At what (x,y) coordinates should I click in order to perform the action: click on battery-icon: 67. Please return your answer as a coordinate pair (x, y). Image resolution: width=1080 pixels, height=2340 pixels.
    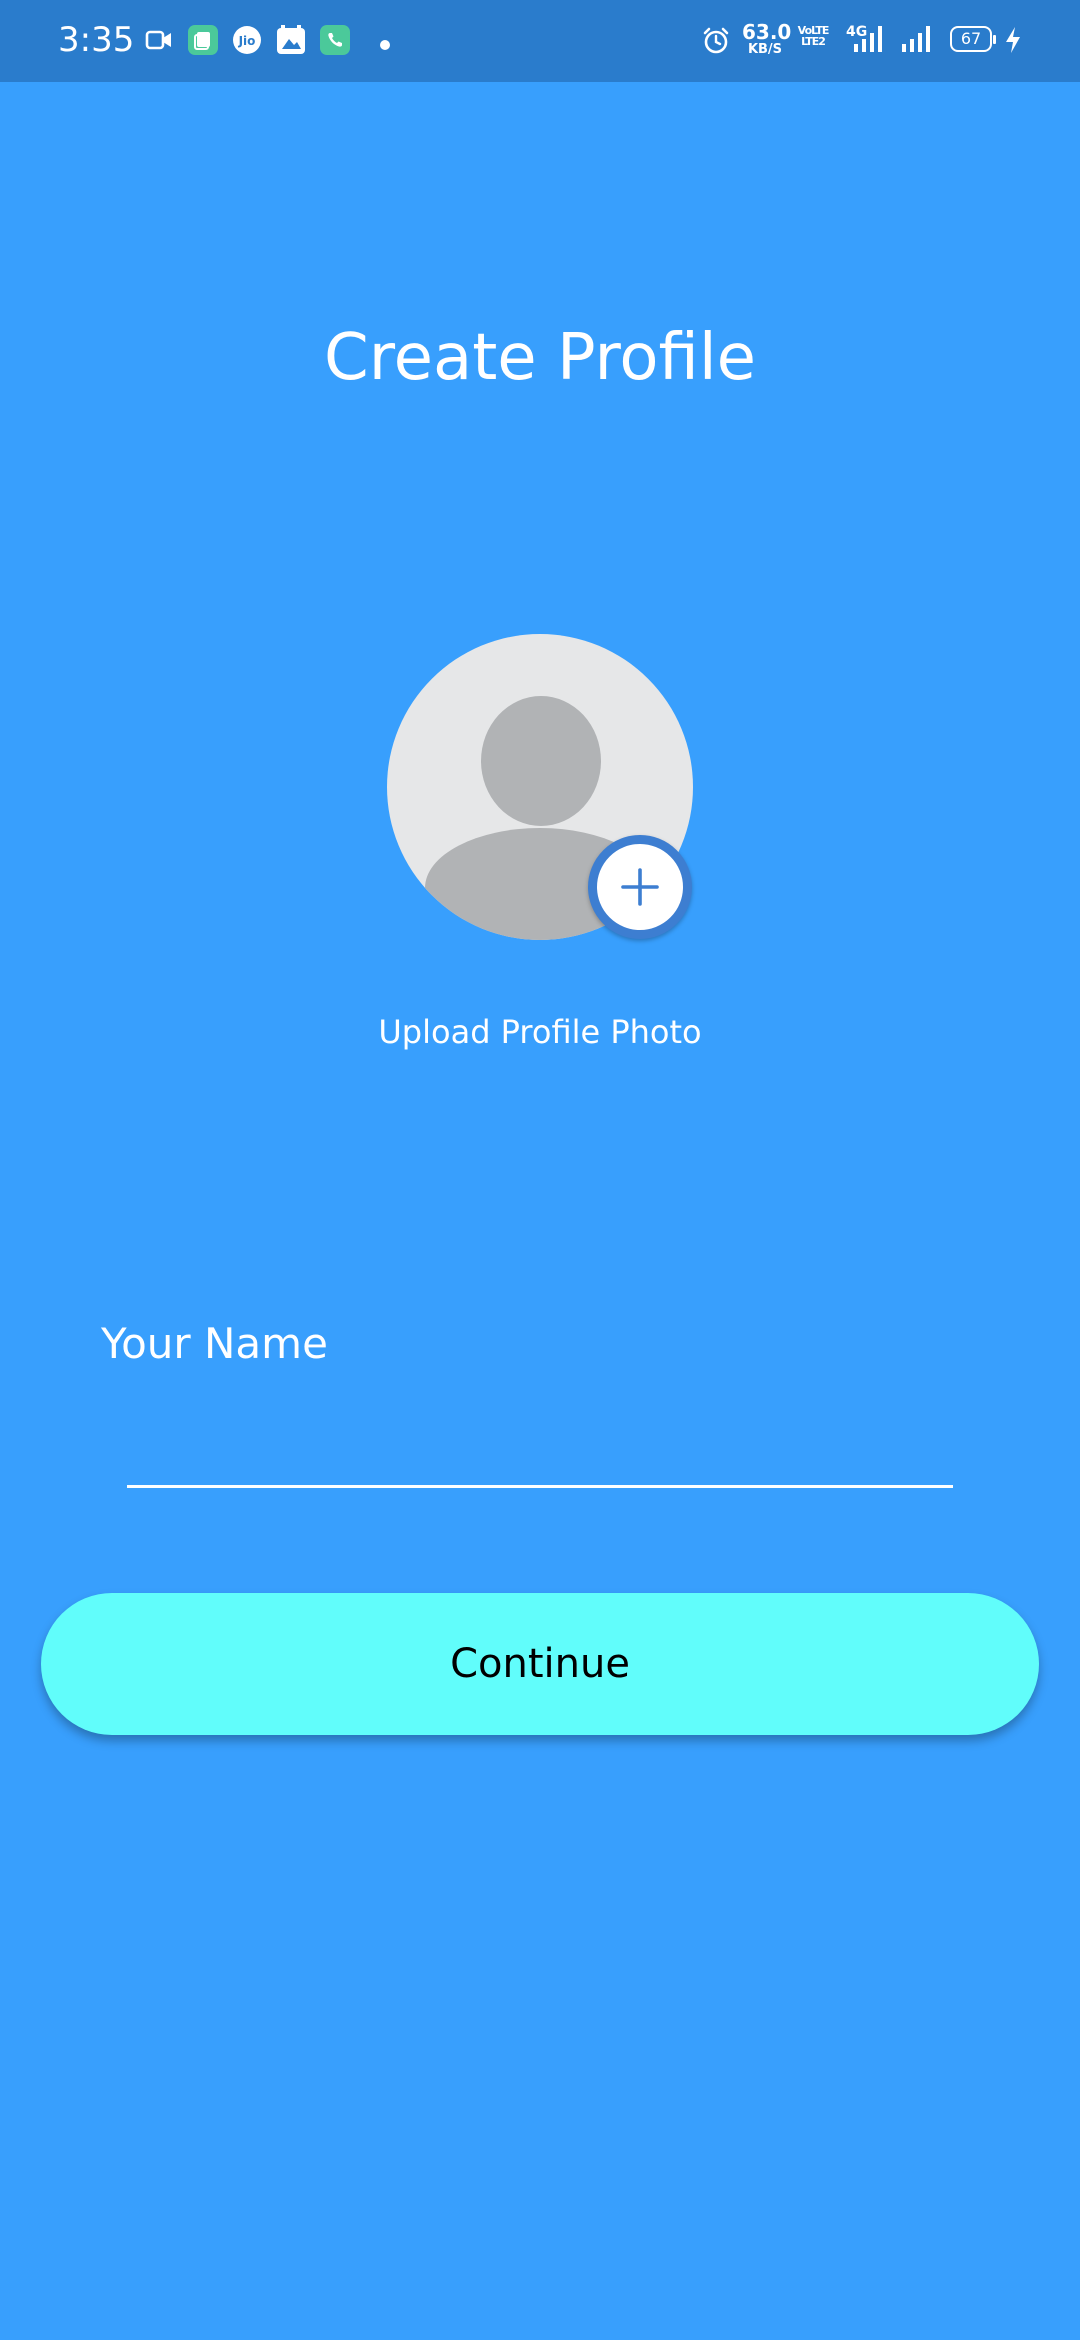
    Looking at the image, I should click on (973, 39).